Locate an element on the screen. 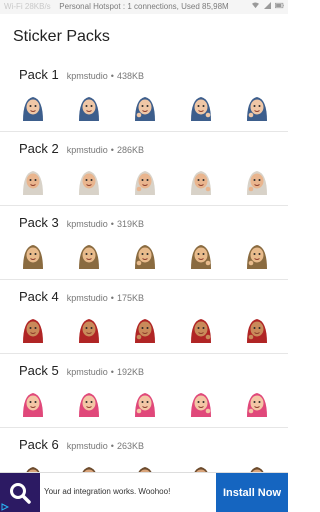  pack-header: Pack 4 kpmstudio • 175KB is located at coordinates (81, 296).